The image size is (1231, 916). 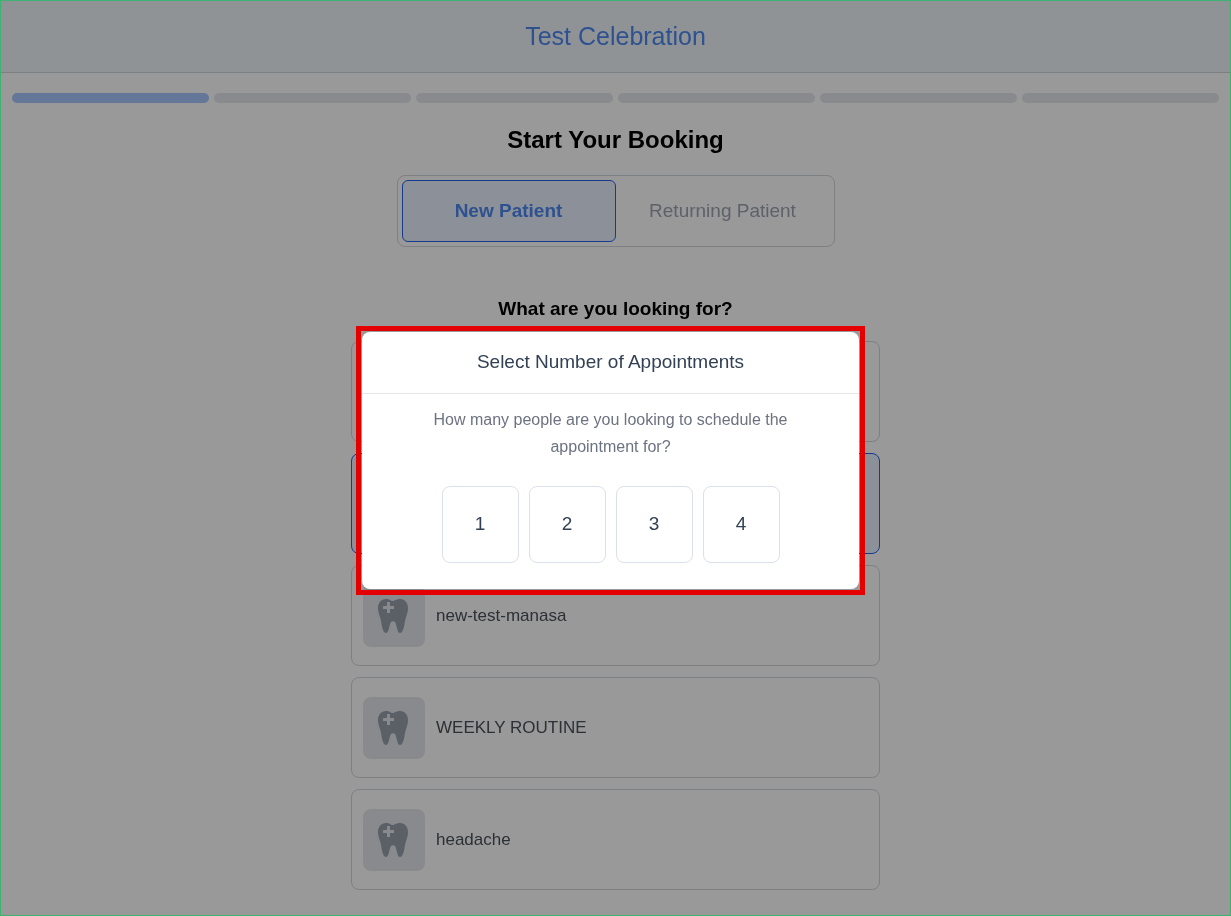 What do you see at coordinates (615, 727) in the screenshot?
I see `service-card: WEEKLY ROUTINE` at bounding box center [615, 727].